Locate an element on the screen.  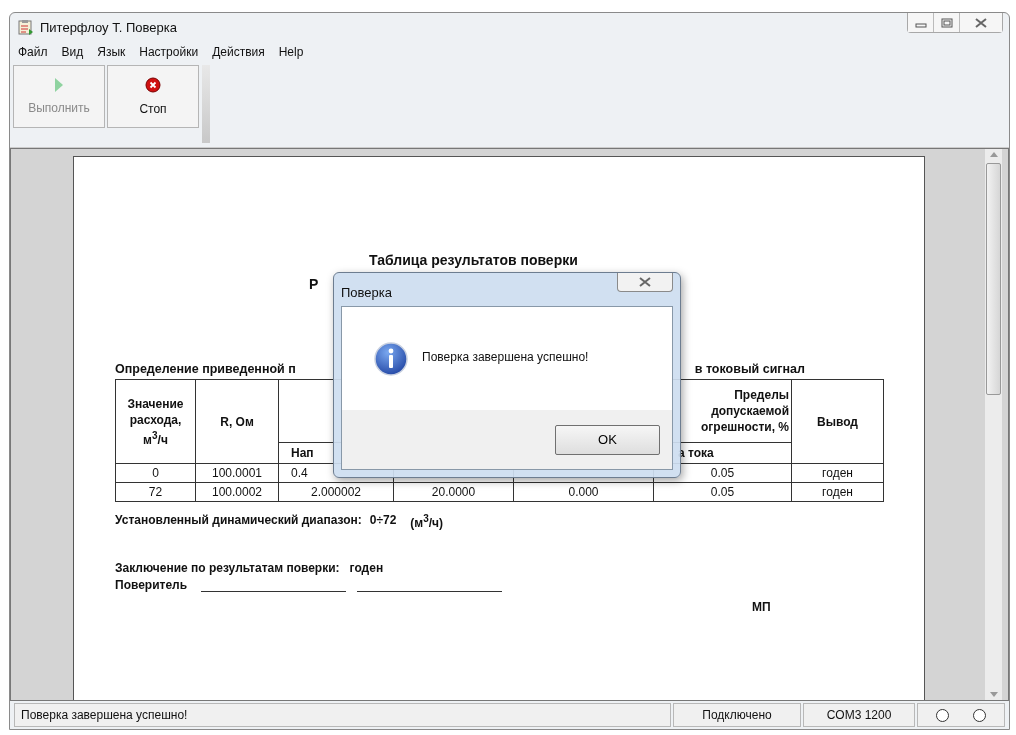
range-unit: (м$^{3}$/ч) is located at coordinates (427, 521).